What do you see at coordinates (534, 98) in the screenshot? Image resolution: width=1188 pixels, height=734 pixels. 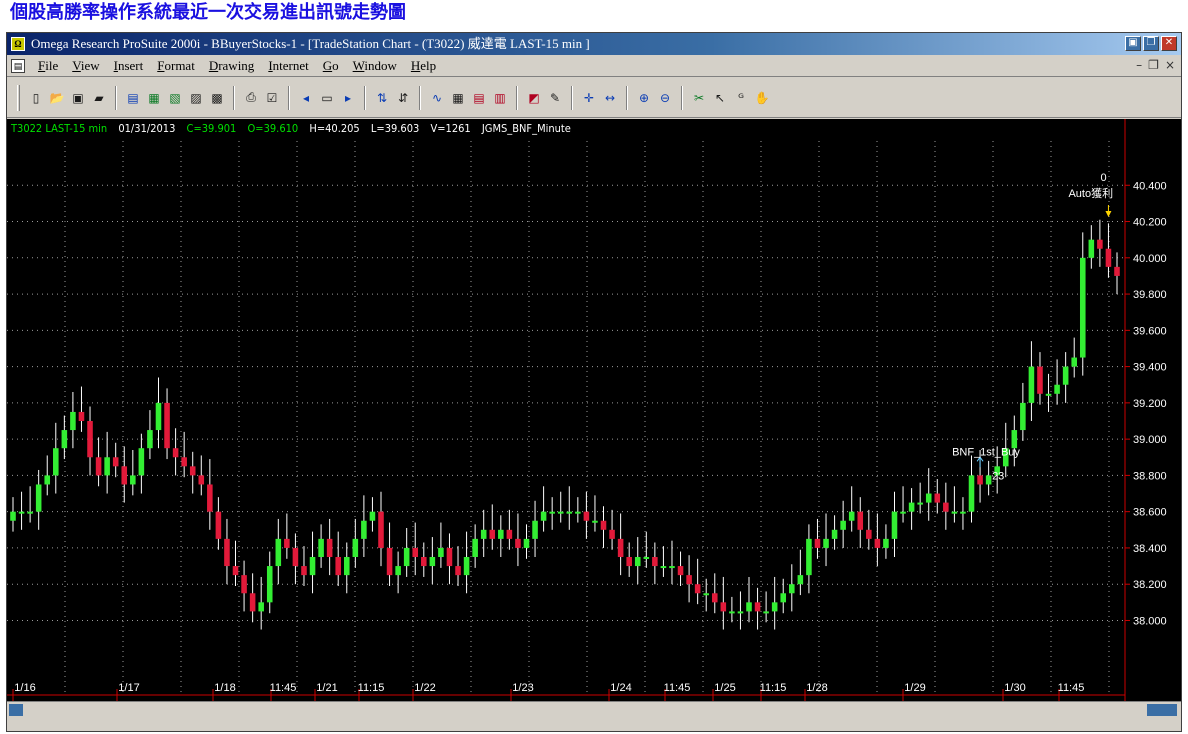 I see `chart-type-icon: ◩` at bounding box center [534, 98].